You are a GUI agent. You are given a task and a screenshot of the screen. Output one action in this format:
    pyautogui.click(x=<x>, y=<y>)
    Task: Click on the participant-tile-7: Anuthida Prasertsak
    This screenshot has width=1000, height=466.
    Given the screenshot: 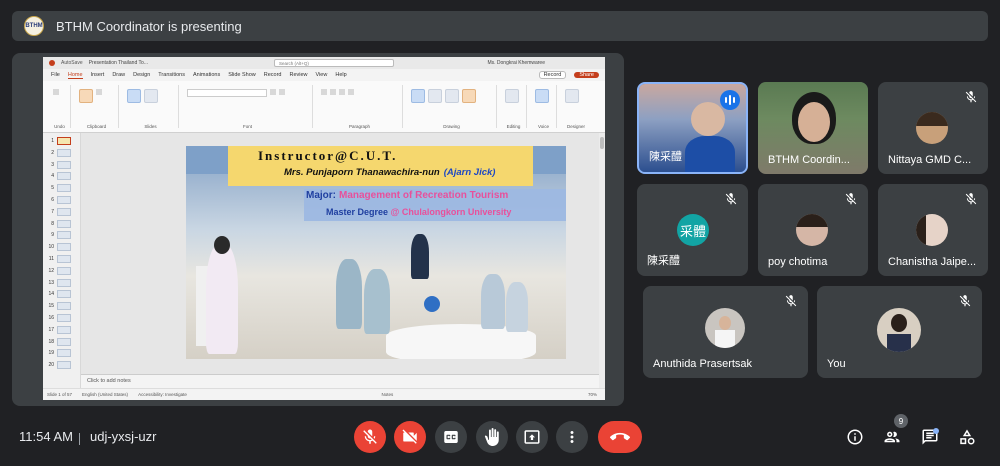 What is the action you would take?
    pyautogui.click(x=725, y=332)
    